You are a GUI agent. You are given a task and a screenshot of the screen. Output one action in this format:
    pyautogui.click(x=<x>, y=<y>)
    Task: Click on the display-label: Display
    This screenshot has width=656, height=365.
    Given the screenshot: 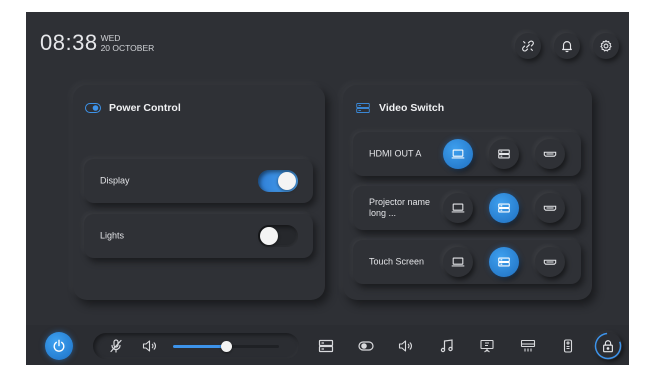 What is the action you would take?
    pyautogui.click(x=115, y=180)
    